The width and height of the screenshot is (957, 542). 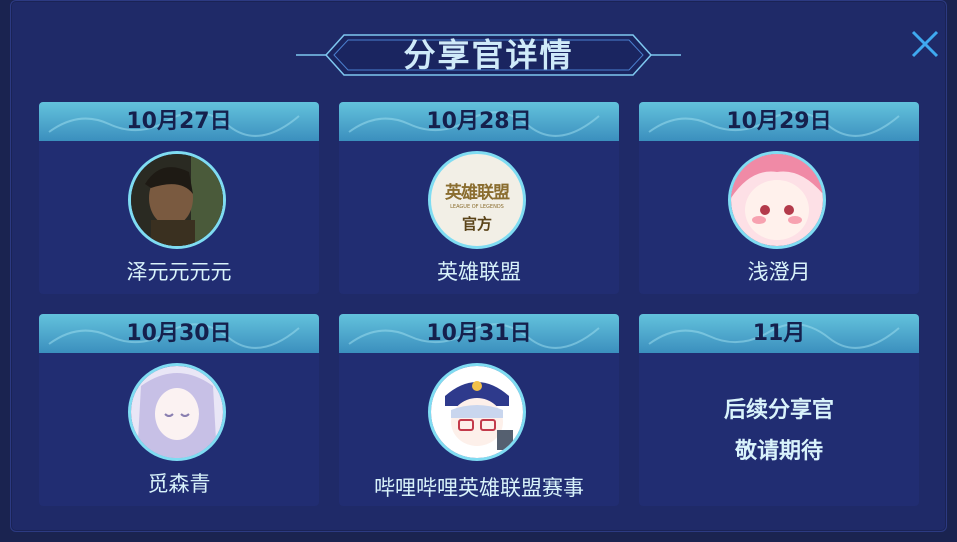 I want to click on card-header: 10月28日, so click(x=479, y=121).